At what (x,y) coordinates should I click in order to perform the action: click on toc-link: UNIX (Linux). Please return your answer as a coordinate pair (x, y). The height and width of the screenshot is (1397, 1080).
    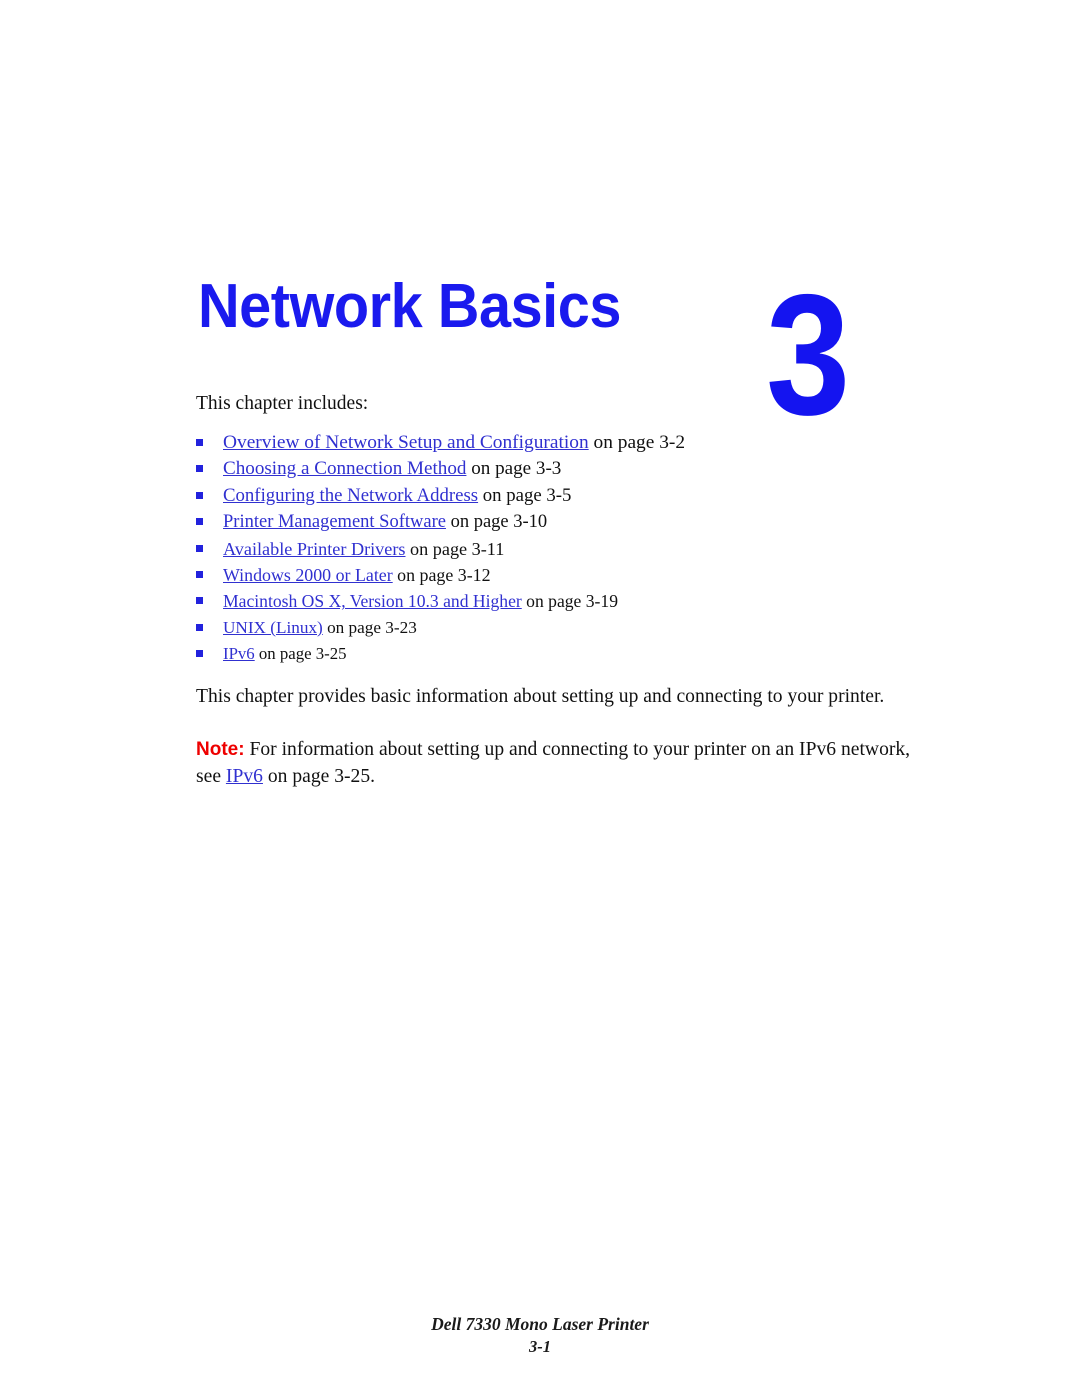
    Looking at the image, I should click on (273, 627).